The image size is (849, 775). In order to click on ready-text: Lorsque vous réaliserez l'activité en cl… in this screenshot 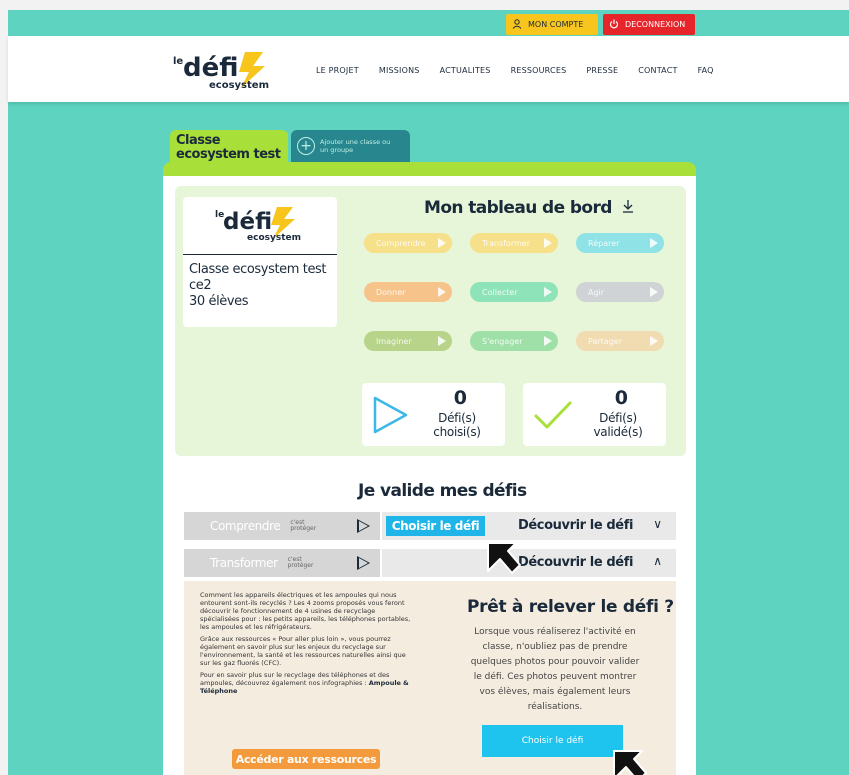, I will do `click(555, 669)`.